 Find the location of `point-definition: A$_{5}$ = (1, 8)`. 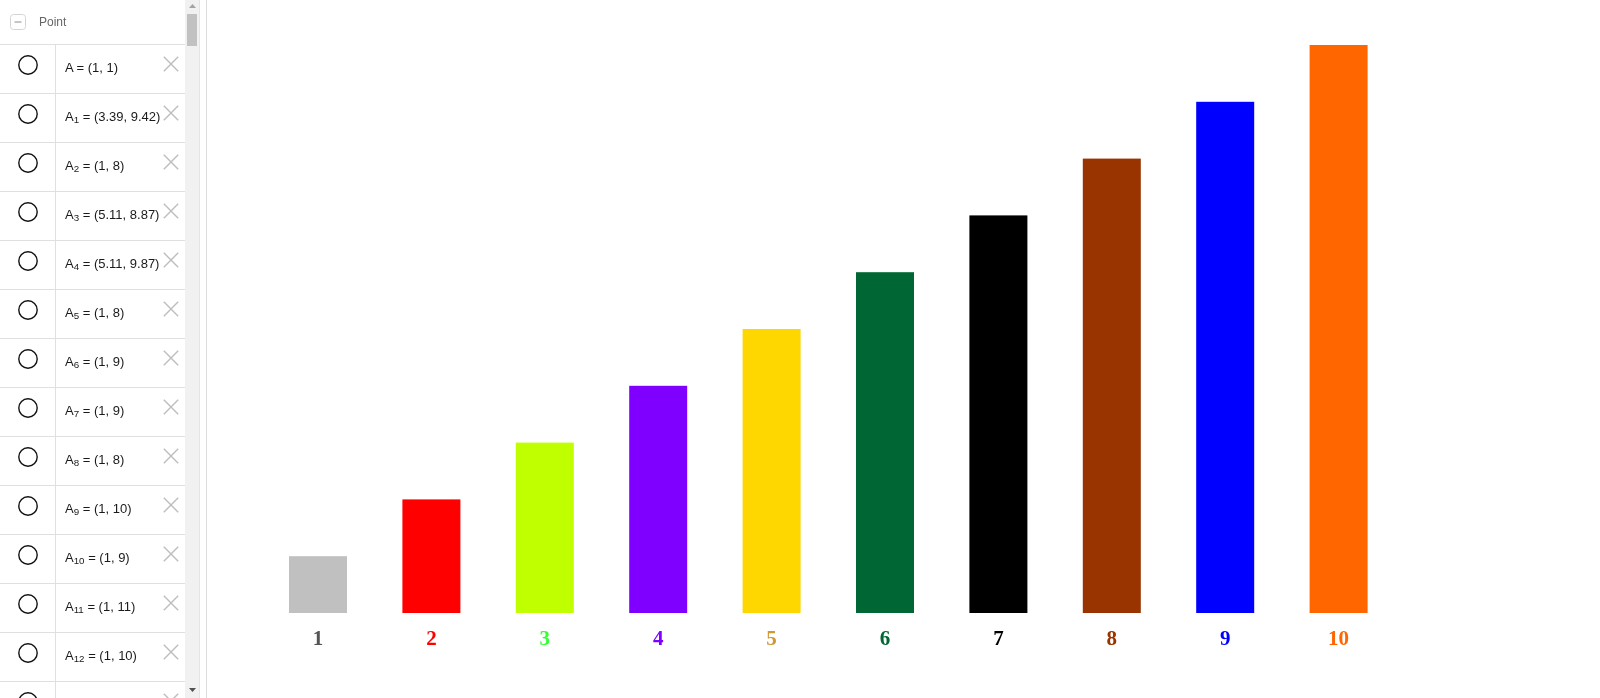

point-definition: A$_{5}$ = (1, 8) is located at coordinates (114, 313).